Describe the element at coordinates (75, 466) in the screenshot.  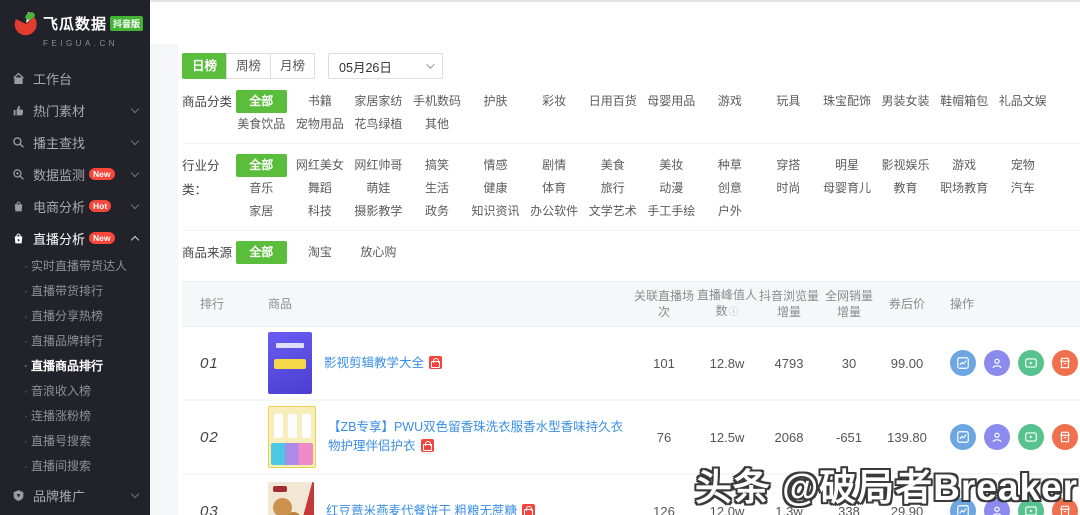
I see `submenu-item: 直播间搜索` at that location.